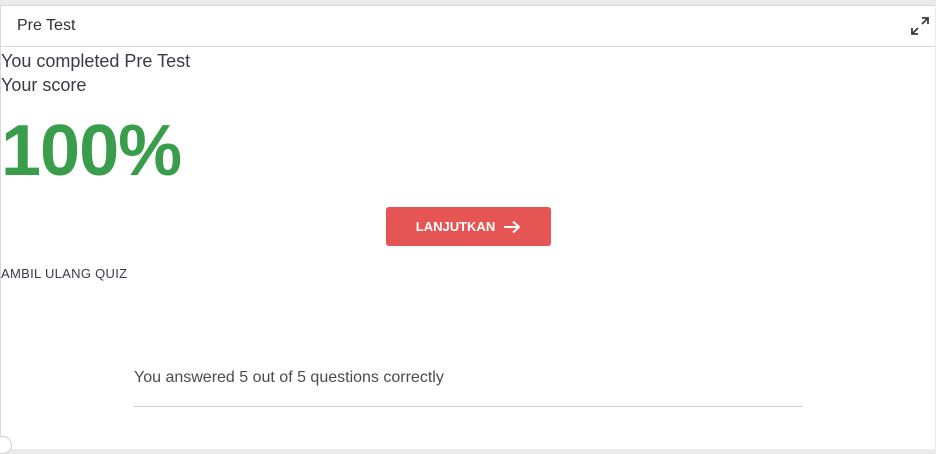  Describe the element at coordinates (920, 26) in the screenshot. I see `expand-icon` at that location.